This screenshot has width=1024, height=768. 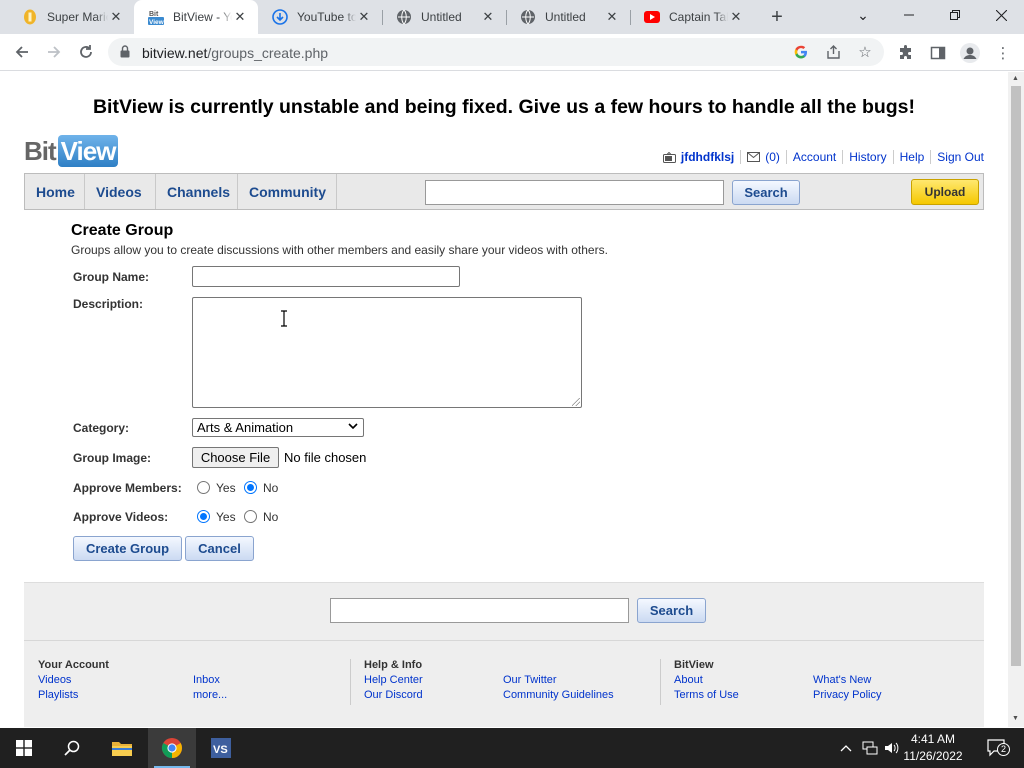 I want to click on extensions-icon, so click(x=906, y=53).